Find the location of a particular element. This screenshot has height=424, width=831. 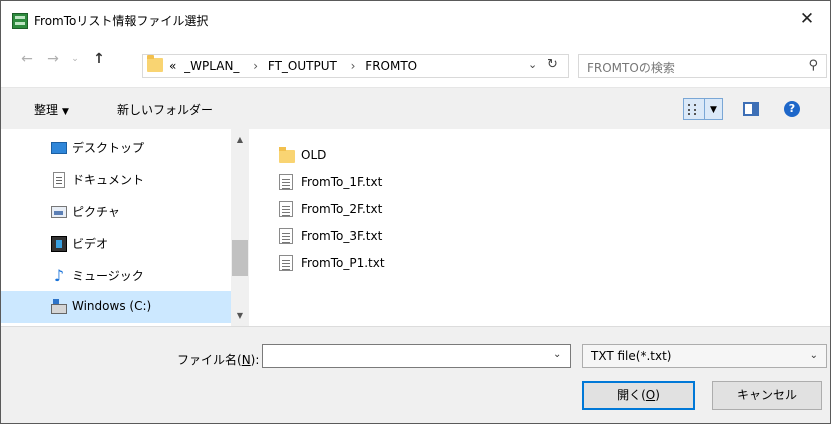

filename-dropdown-chevron-icon: ⌄ is located at coordinates (557, 354).